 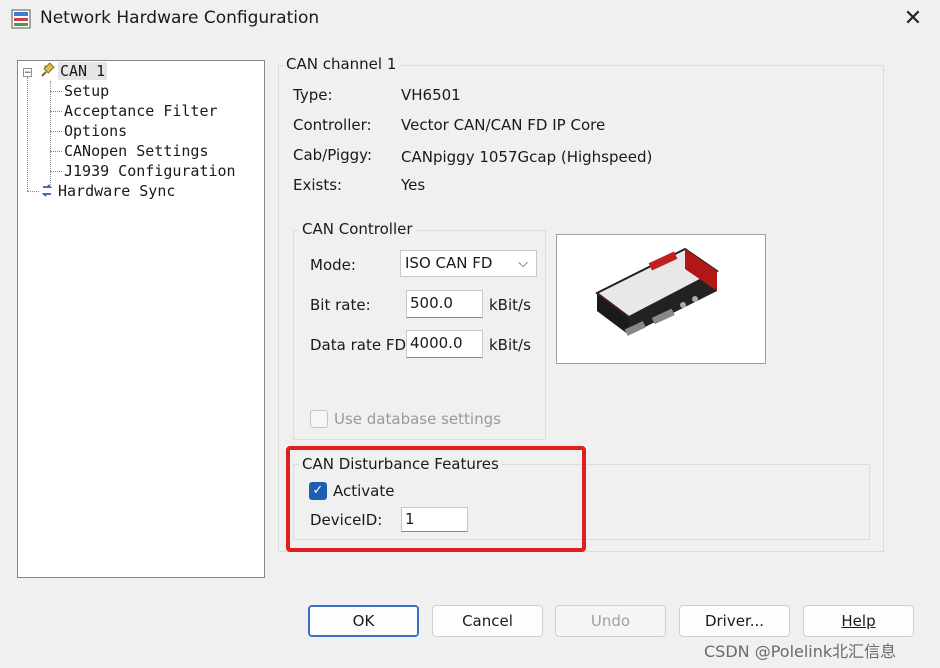 I want to click on controller-label: Controller:, so click(x=332, y=125).